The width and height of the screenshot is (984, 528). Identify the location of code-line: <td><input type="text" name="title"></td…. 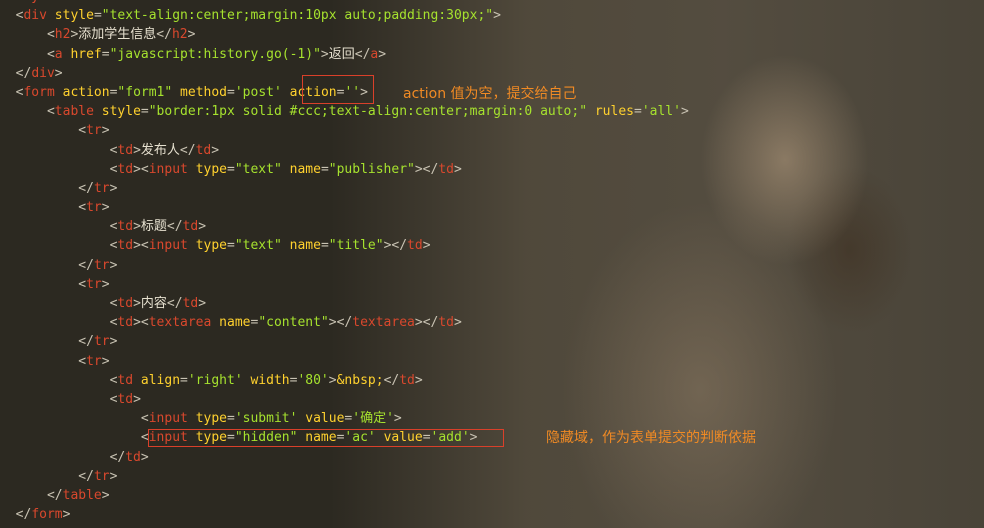
(492, 245).